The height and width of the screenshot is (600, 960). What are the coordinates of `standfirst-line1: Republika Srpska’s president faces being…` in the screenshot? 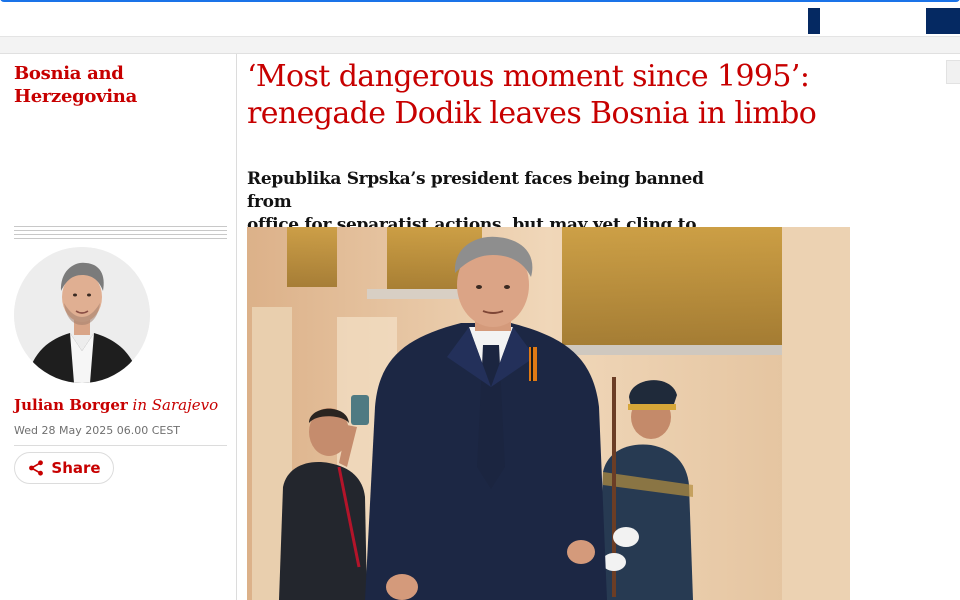 It's located at (475, 190).